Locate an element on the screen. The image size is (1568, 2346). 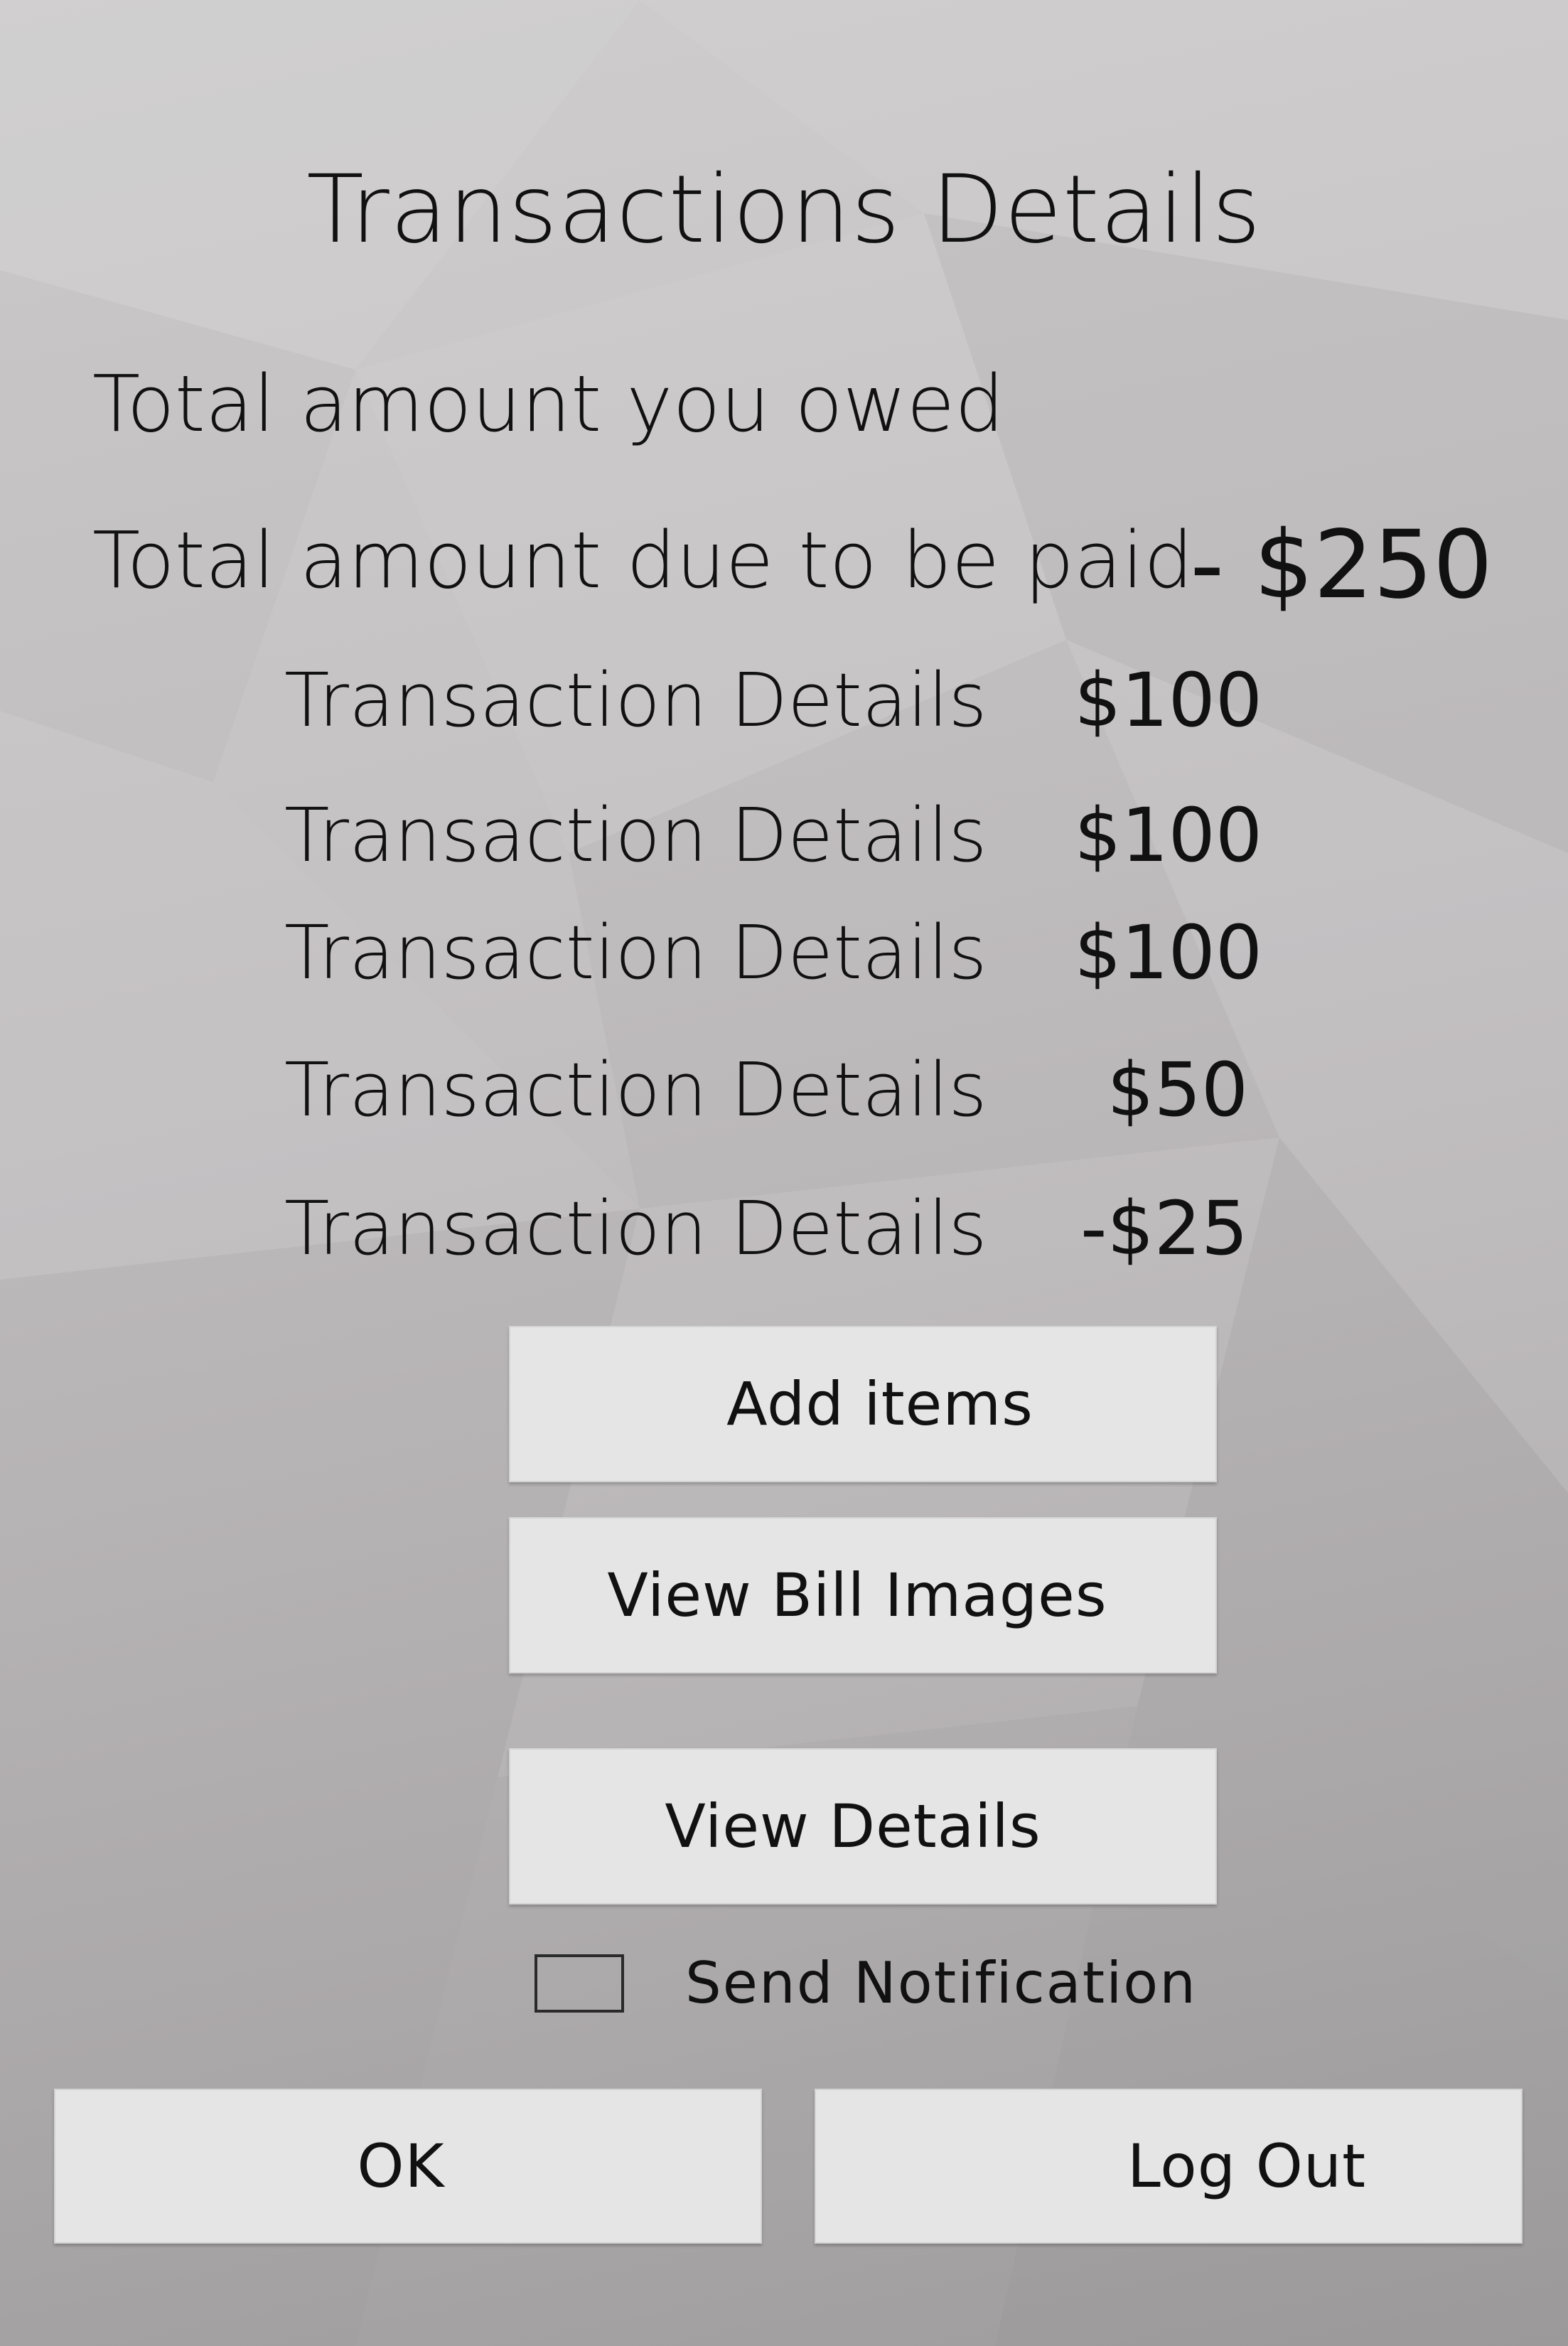
transaction-row: Transaction Details $50 is located at coordinates (784, 1090).